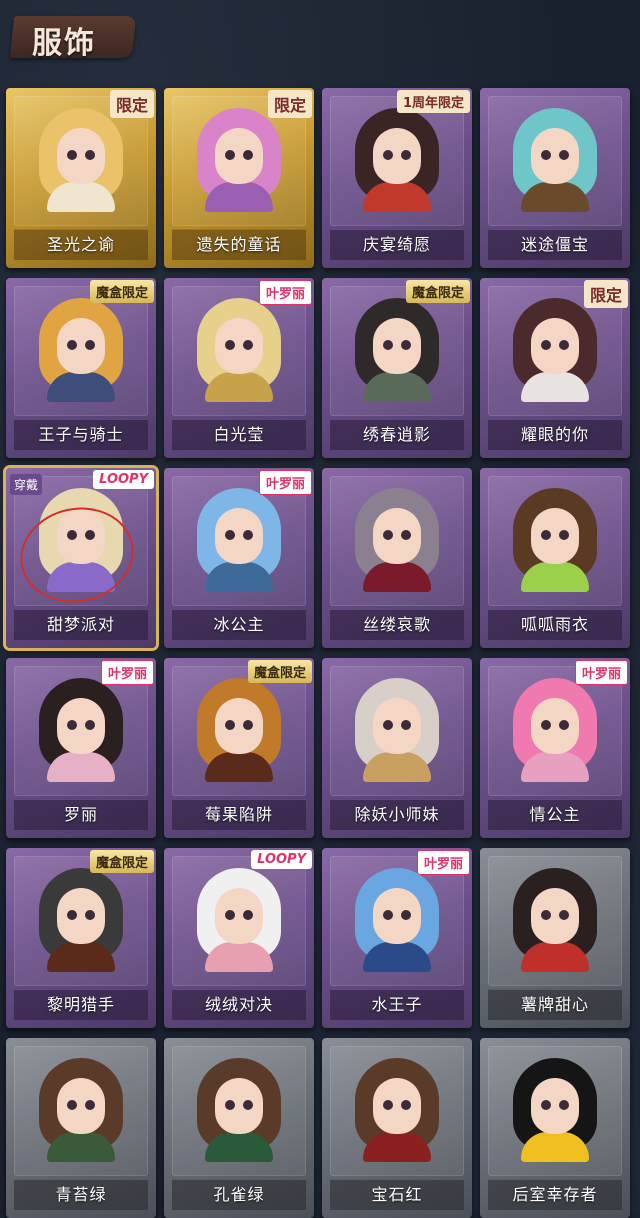 Image resolution: width=640 pixels, height=1218 pixels. Describe the element at coordinates (397, 748) in the screenshot. I see `costume-card: 除妖小师妹` at that location.